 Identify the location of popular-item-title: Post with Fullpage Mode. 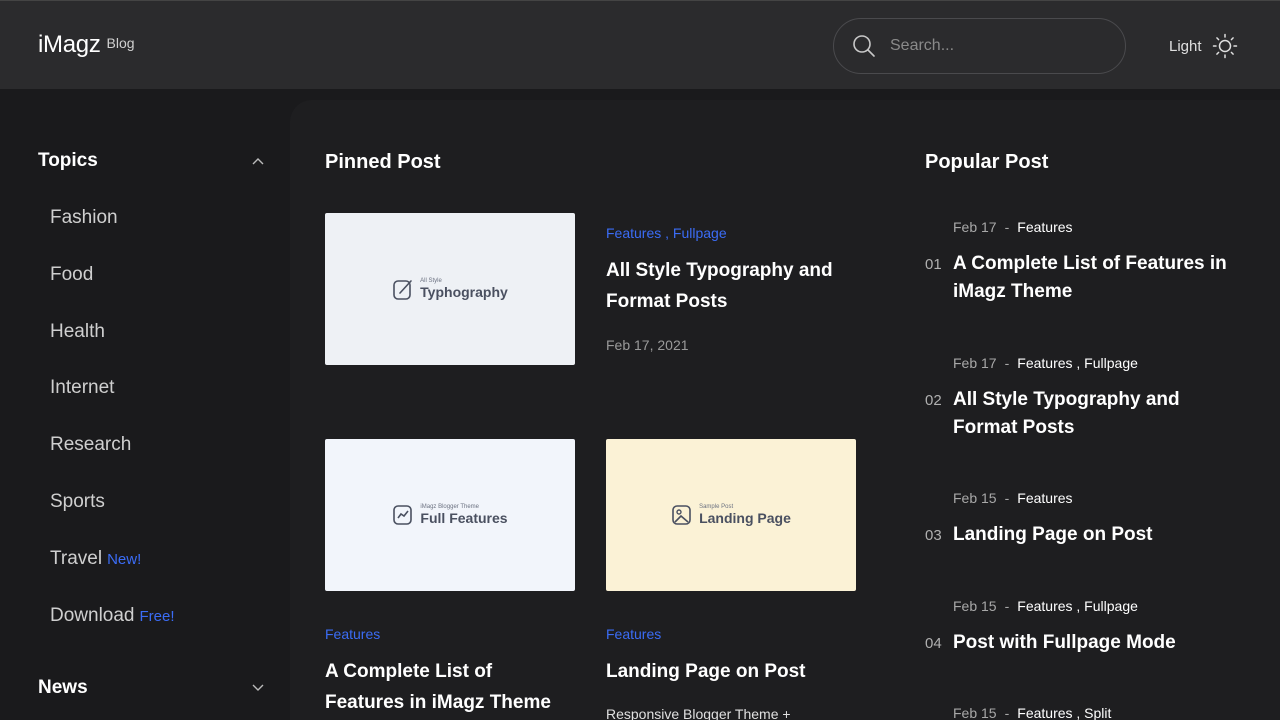
(1098, 643).